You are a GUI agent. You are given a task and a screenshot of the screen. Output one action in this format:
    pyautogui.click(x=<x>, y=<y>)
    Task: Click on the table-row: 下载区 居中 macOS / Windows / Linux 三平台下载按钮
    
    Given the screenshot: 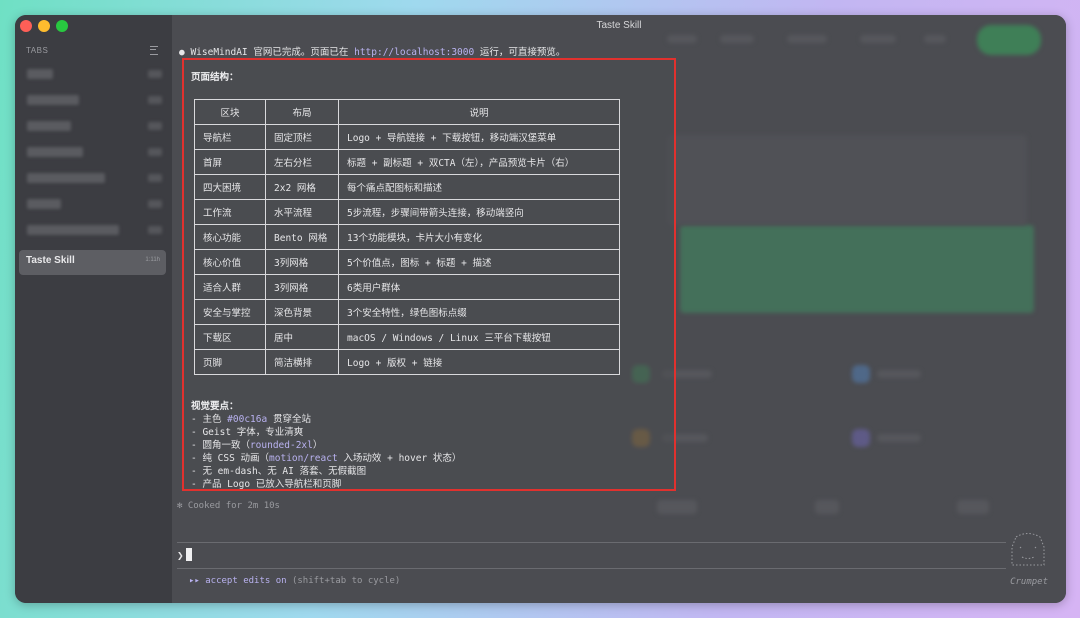 What is the action you would take?
    pyautogui.click(x=407, y=337)
    